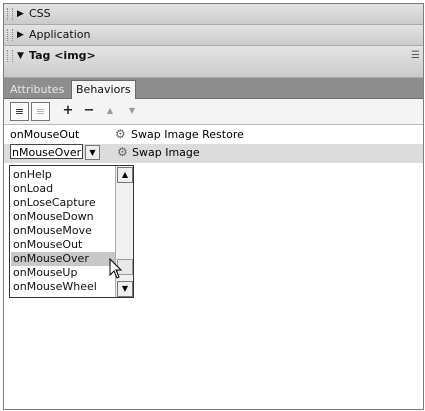 The height and width of the screenshot is (411, 425). Describe the element at coordinates (46, 151) in the screenshot. I see `event-select: nMouseOver` at that location.